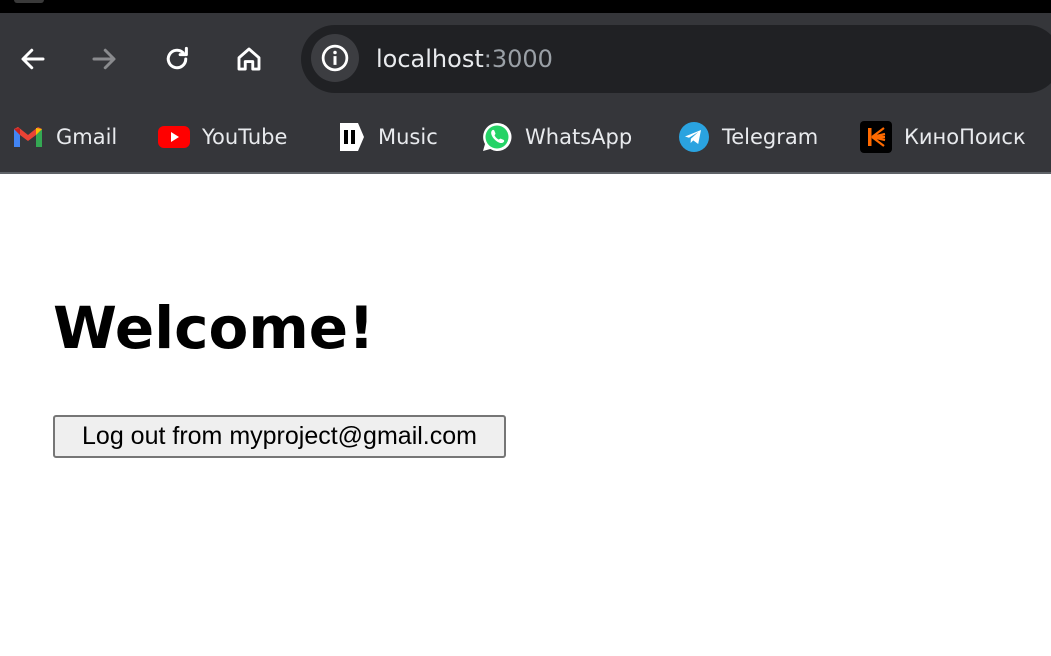 The image size is (1051, 656). I want to click on gmail-icon, so click(28, 137).